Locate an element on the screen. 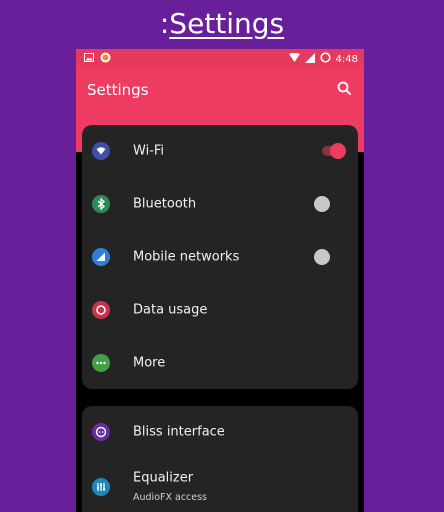  settings-item-label: Mobile networks is located at coordinates (186, 257).